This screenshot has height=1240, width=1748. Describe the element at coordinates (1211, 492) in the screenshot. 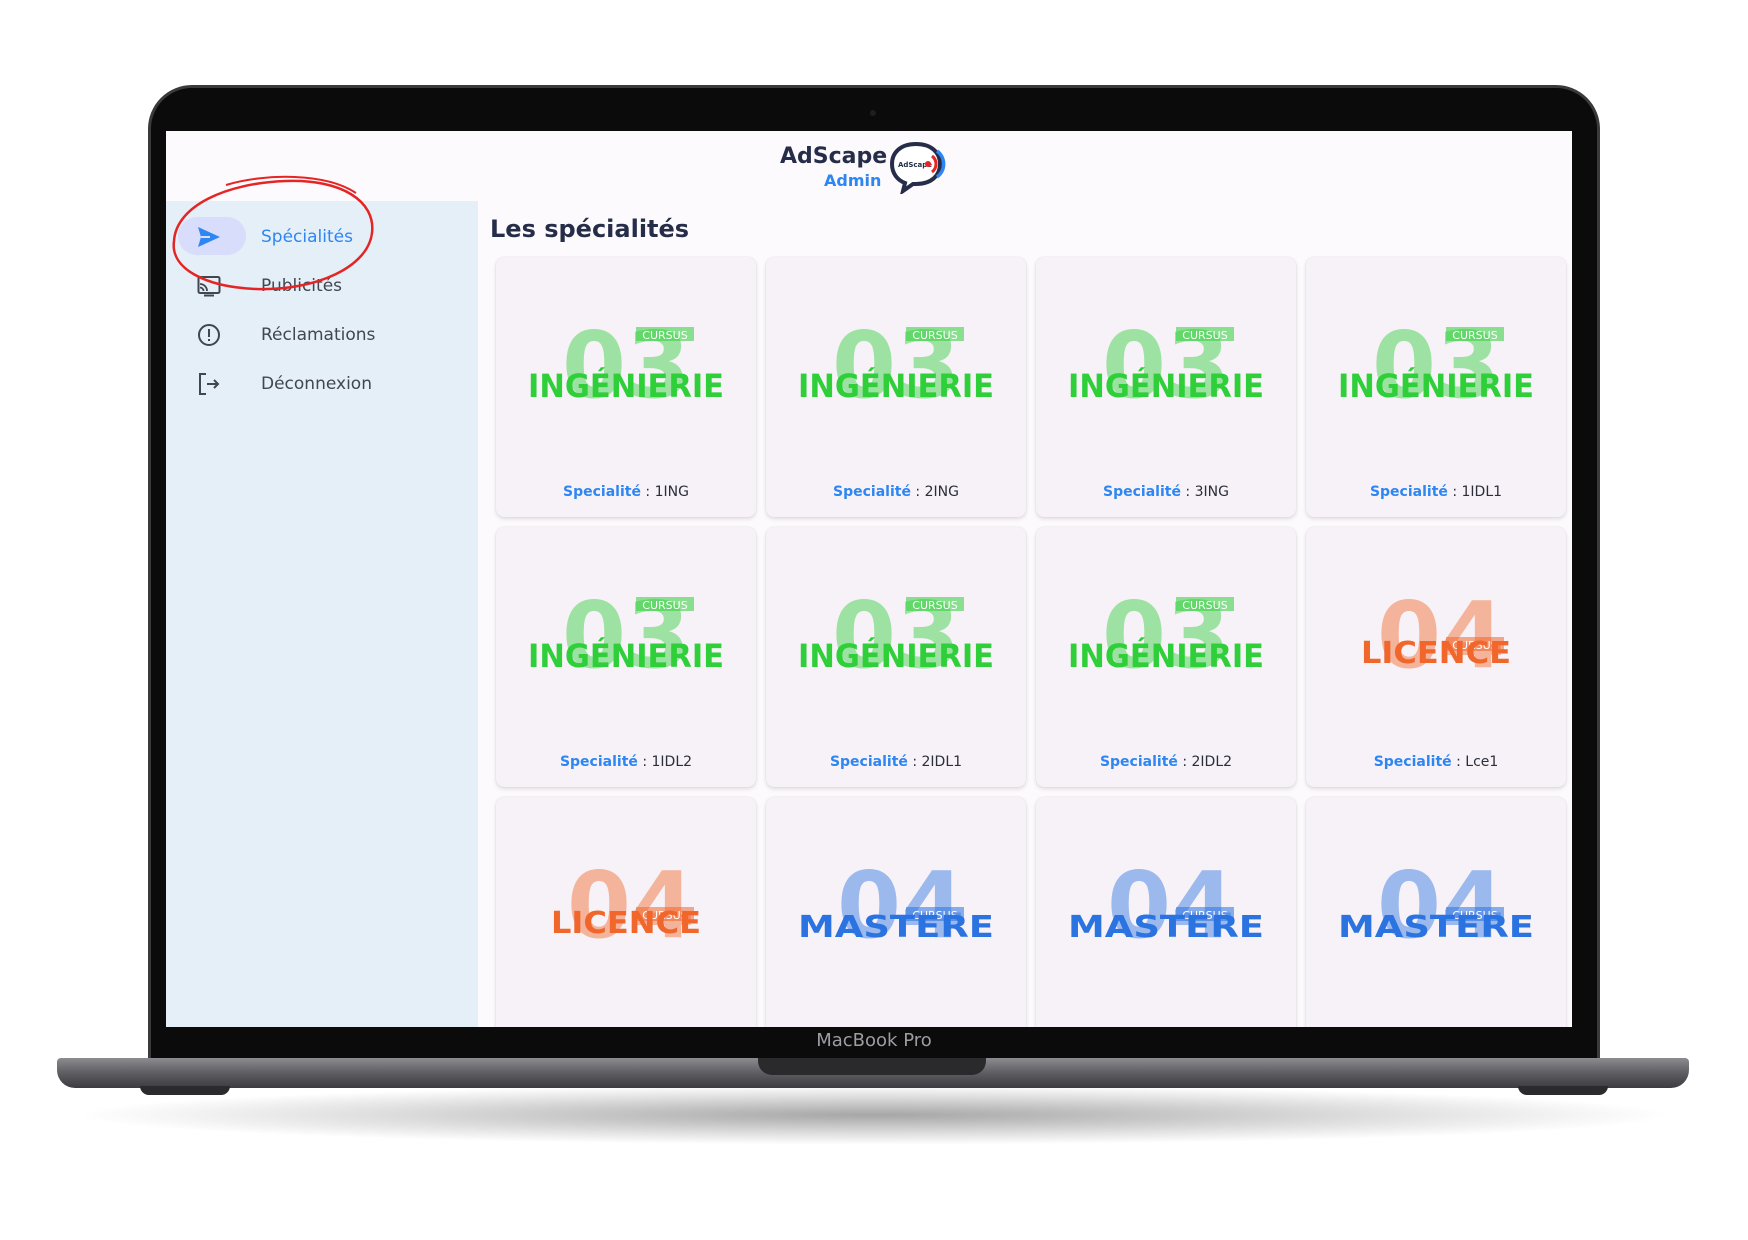

I see `card-value: 3ING` at that location.